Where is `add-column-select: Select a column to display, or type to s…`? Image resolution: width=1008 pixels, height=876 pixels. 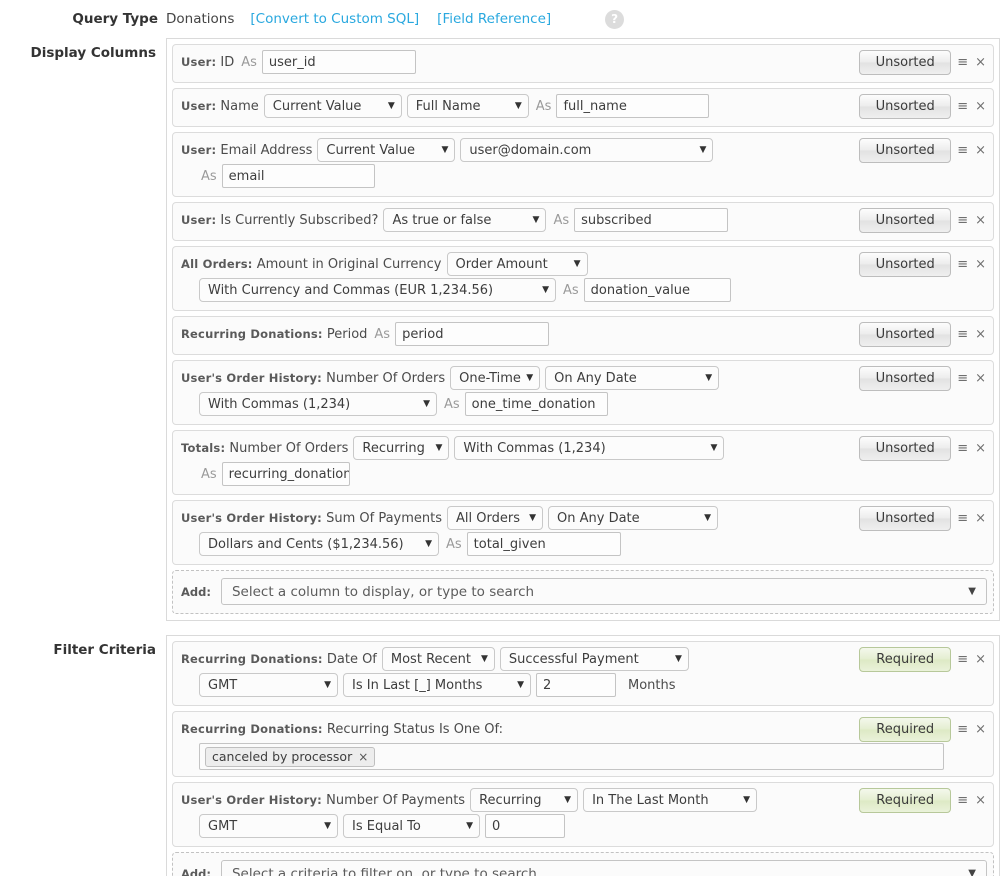 add-column-select: Select a column to display, or type to s… is located at coordinates (603, 591).